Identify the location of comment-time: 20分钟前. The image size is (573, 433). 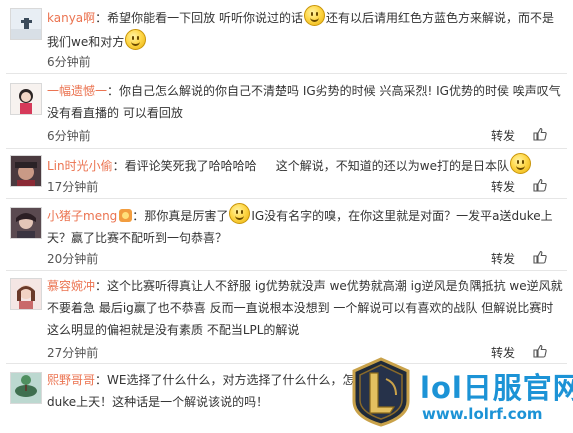
(73, 259).